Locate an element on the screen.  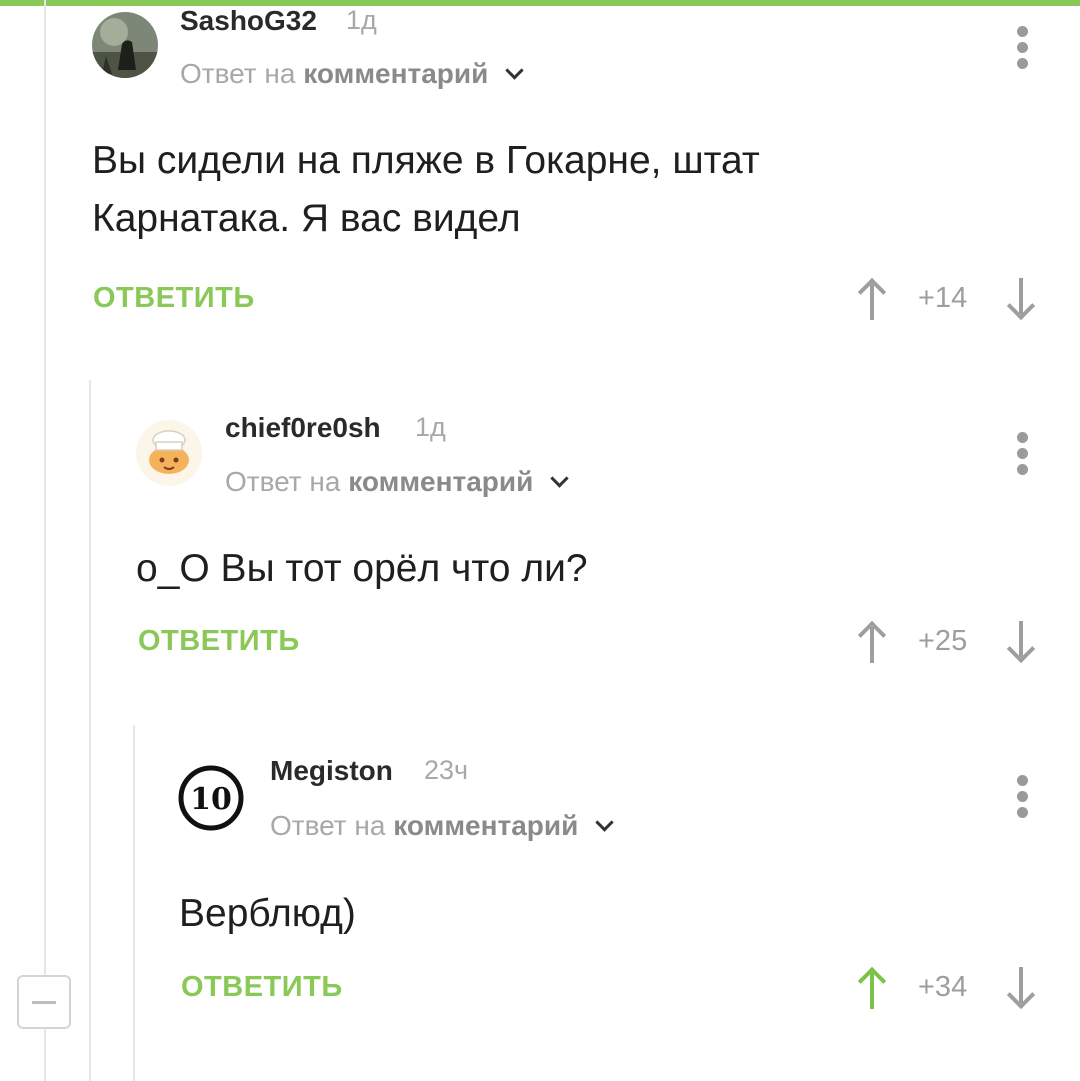
avatar: 10 is located at coordinates (211, 798).